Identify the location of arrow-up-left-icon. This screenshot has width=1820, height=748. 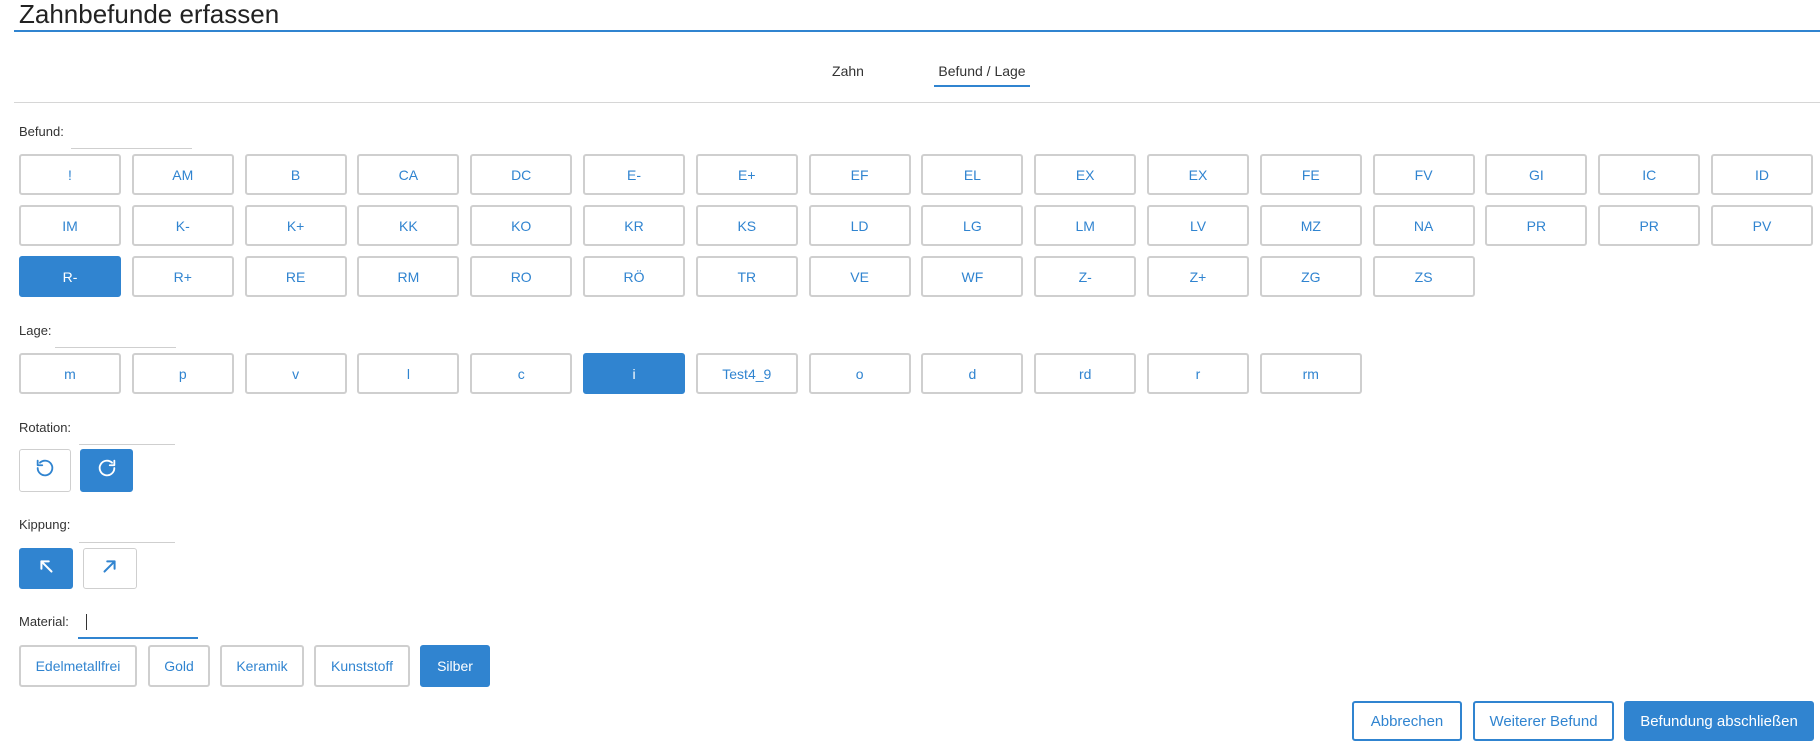
(46, 568).